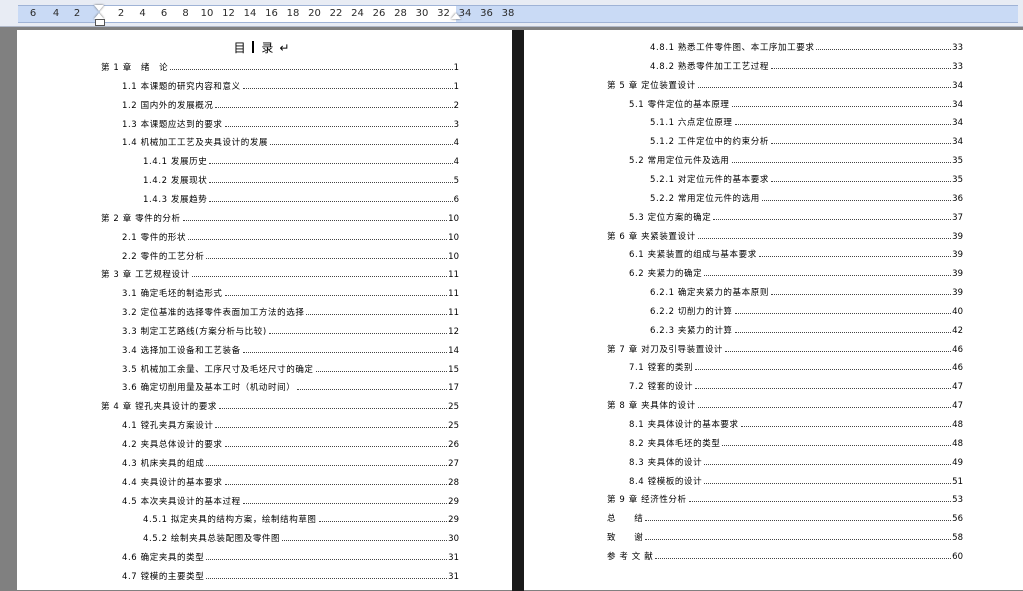 The height and width of the screenshot is (591, 1023). Describe the element at coordinates (785, 517) in the screenshot. I see `toc-entry: 总 结 56` at that location.